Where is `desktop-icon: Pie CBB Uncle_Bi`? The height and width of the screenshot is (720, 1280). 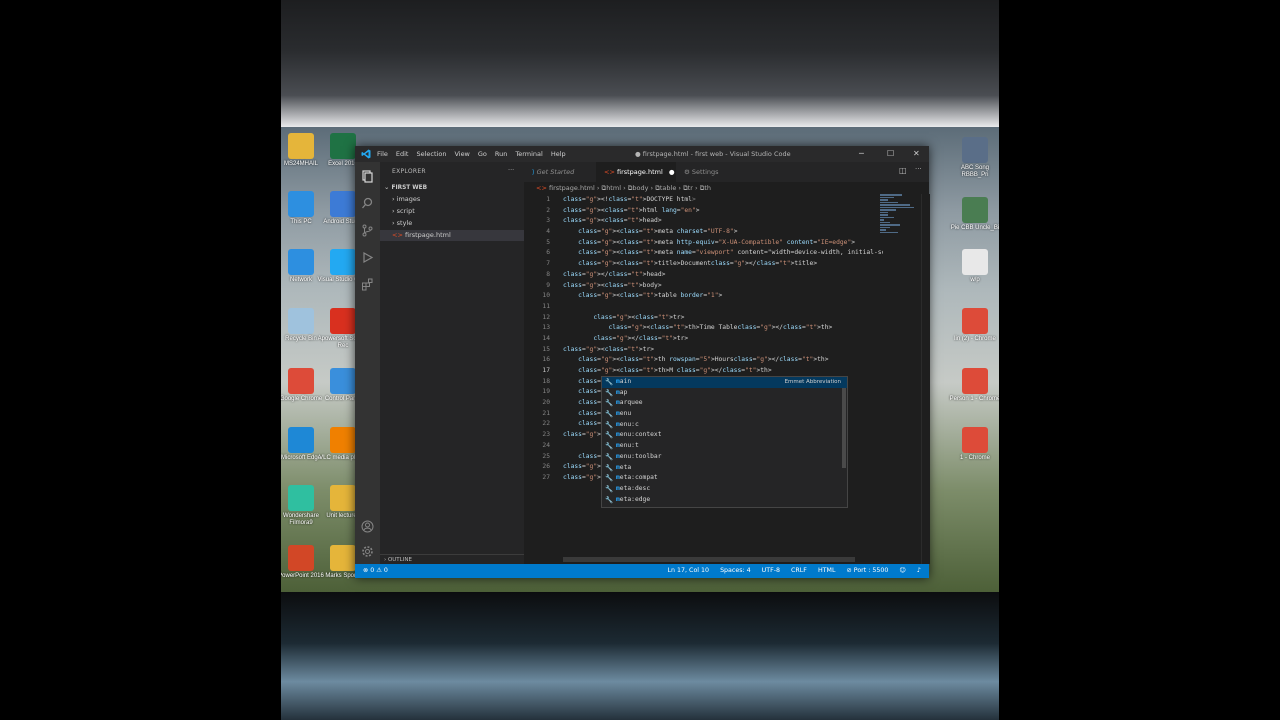
desktop-icon: Pie CBB Uncle_Bi is located at coordinates (974, 214).